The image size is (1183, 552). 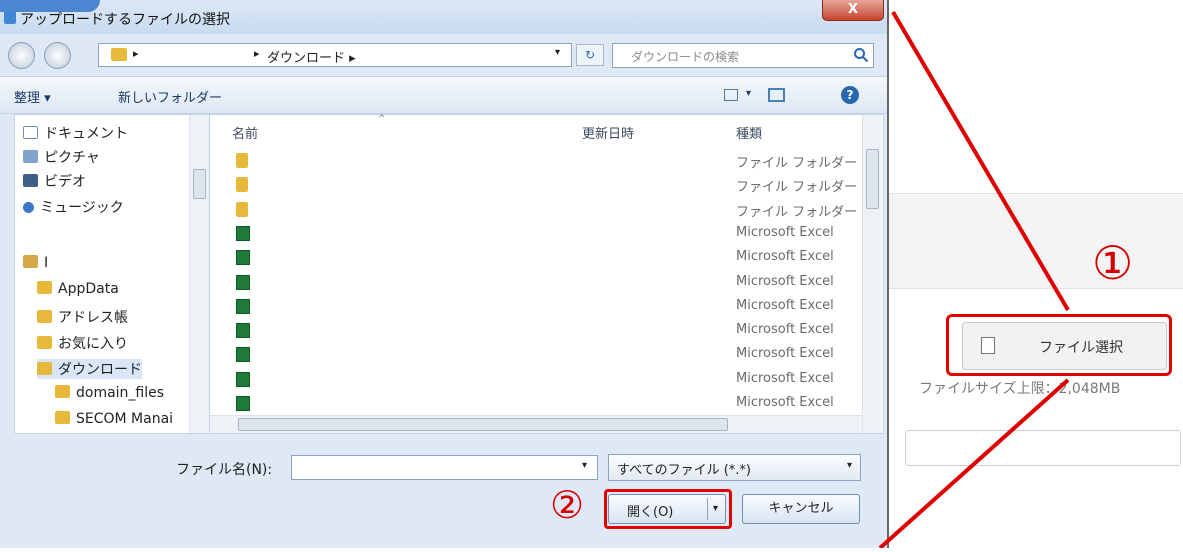 I want to click on nav-item: アドレス帳, so click(x=82, y=317).